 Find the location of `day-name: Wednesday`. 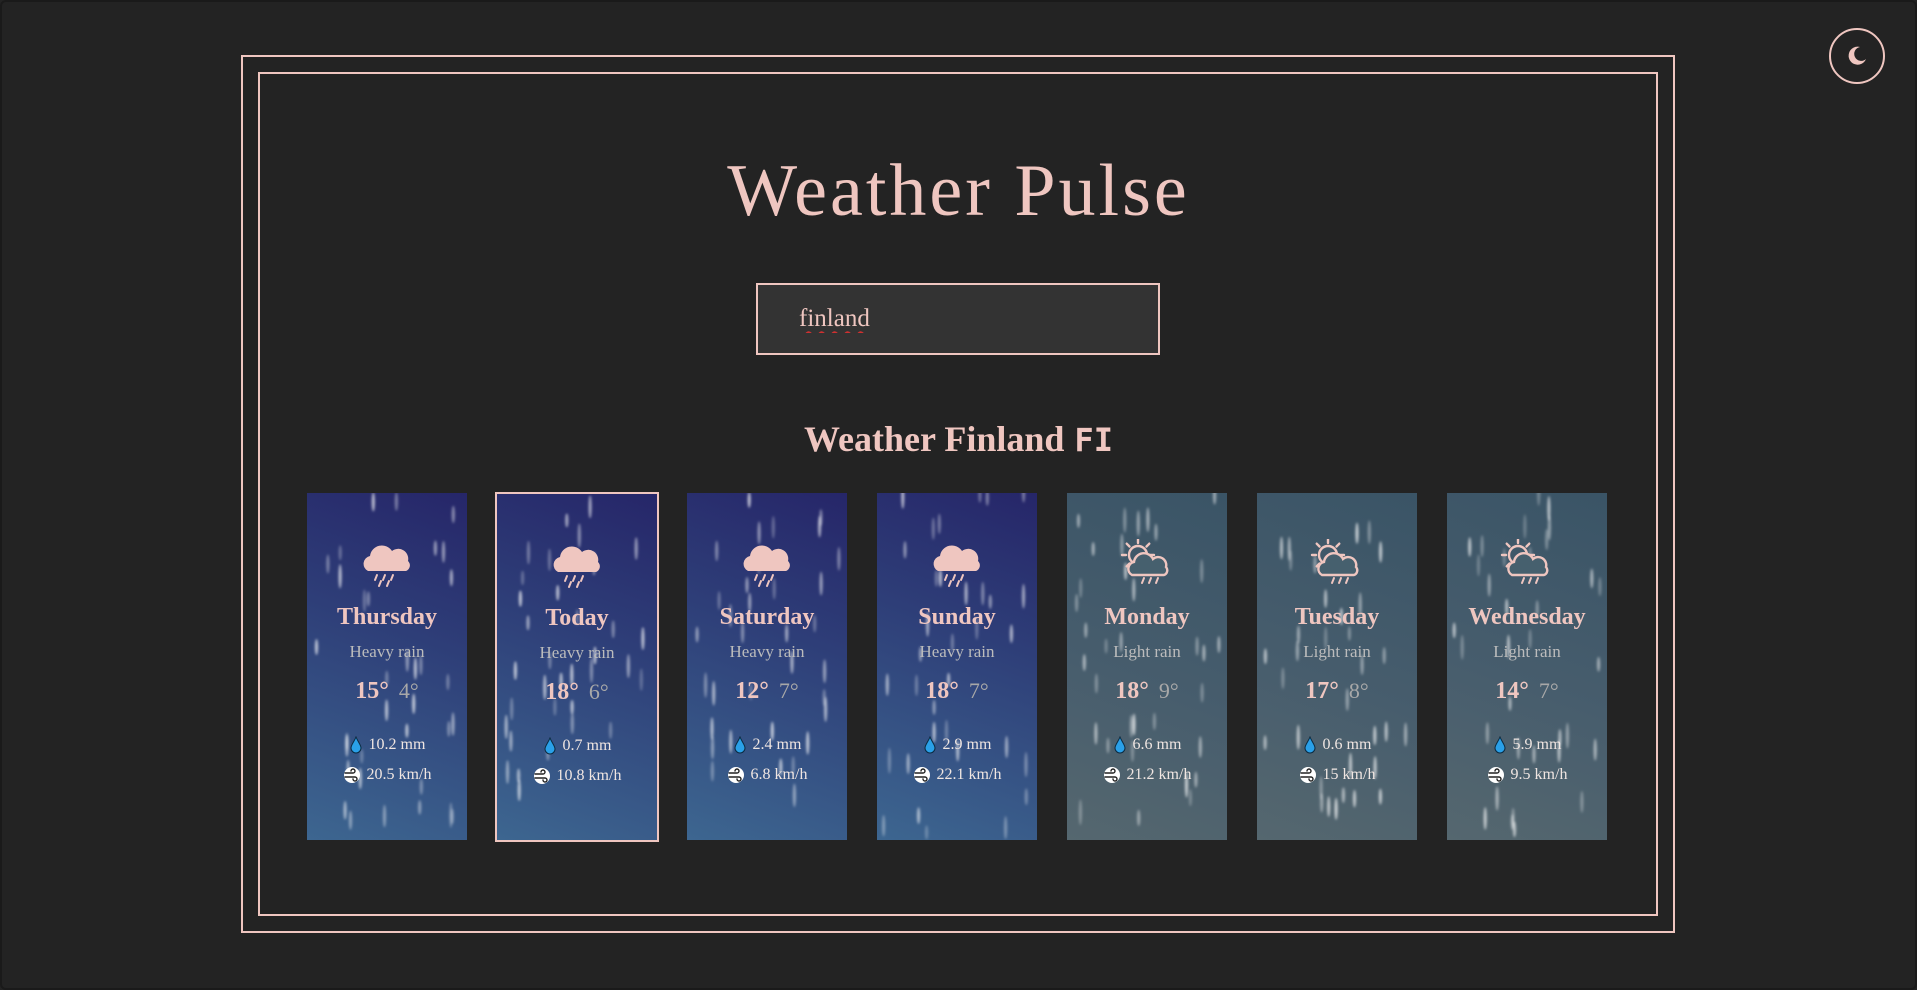

day-name: Wednesday is located at coordinates (1527, 617).